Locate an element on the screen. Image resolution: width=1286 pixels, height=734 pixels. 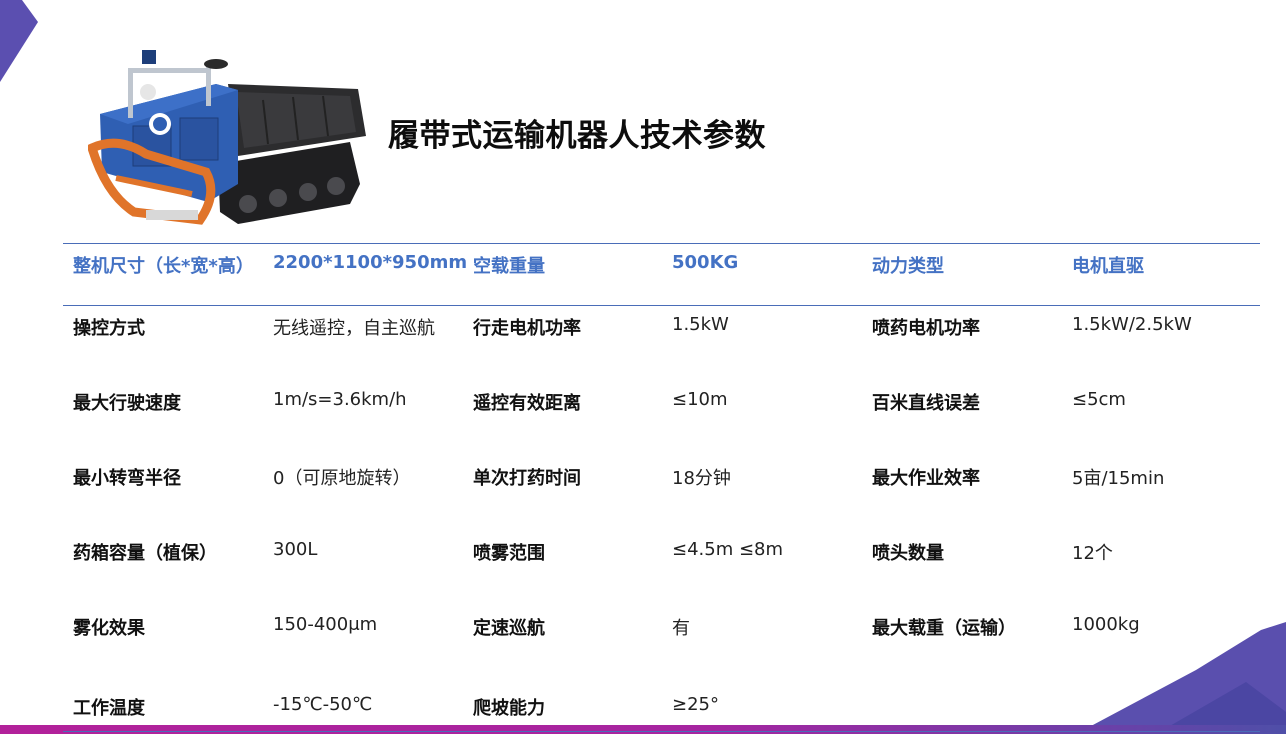
param-label: 行走电机功率 is located at coordinates (527, 328).